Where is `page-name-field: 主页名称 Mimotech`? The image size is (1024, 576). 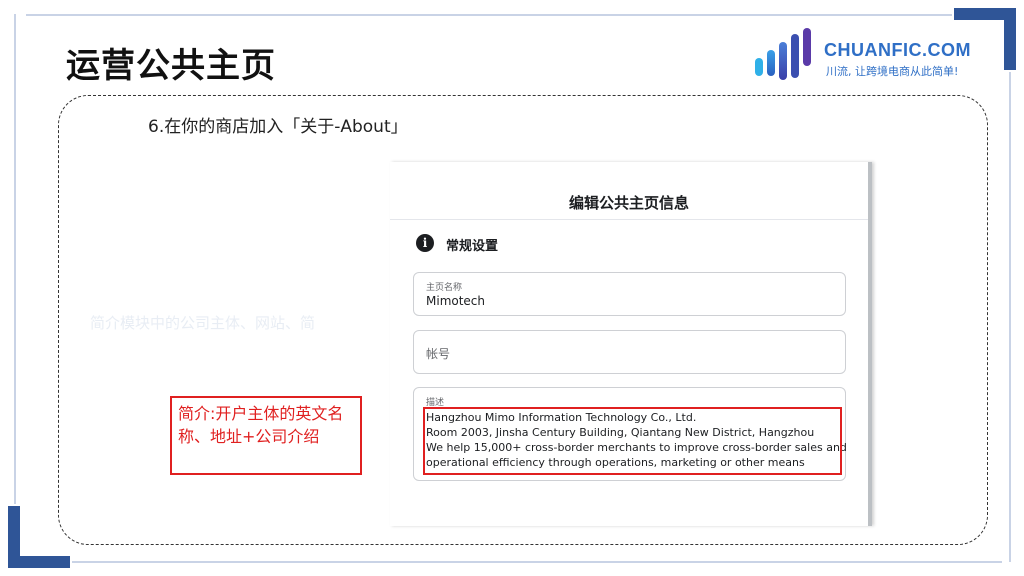
page-name-field: 主页名称 Mimotech is located at coordinates (629, 294).